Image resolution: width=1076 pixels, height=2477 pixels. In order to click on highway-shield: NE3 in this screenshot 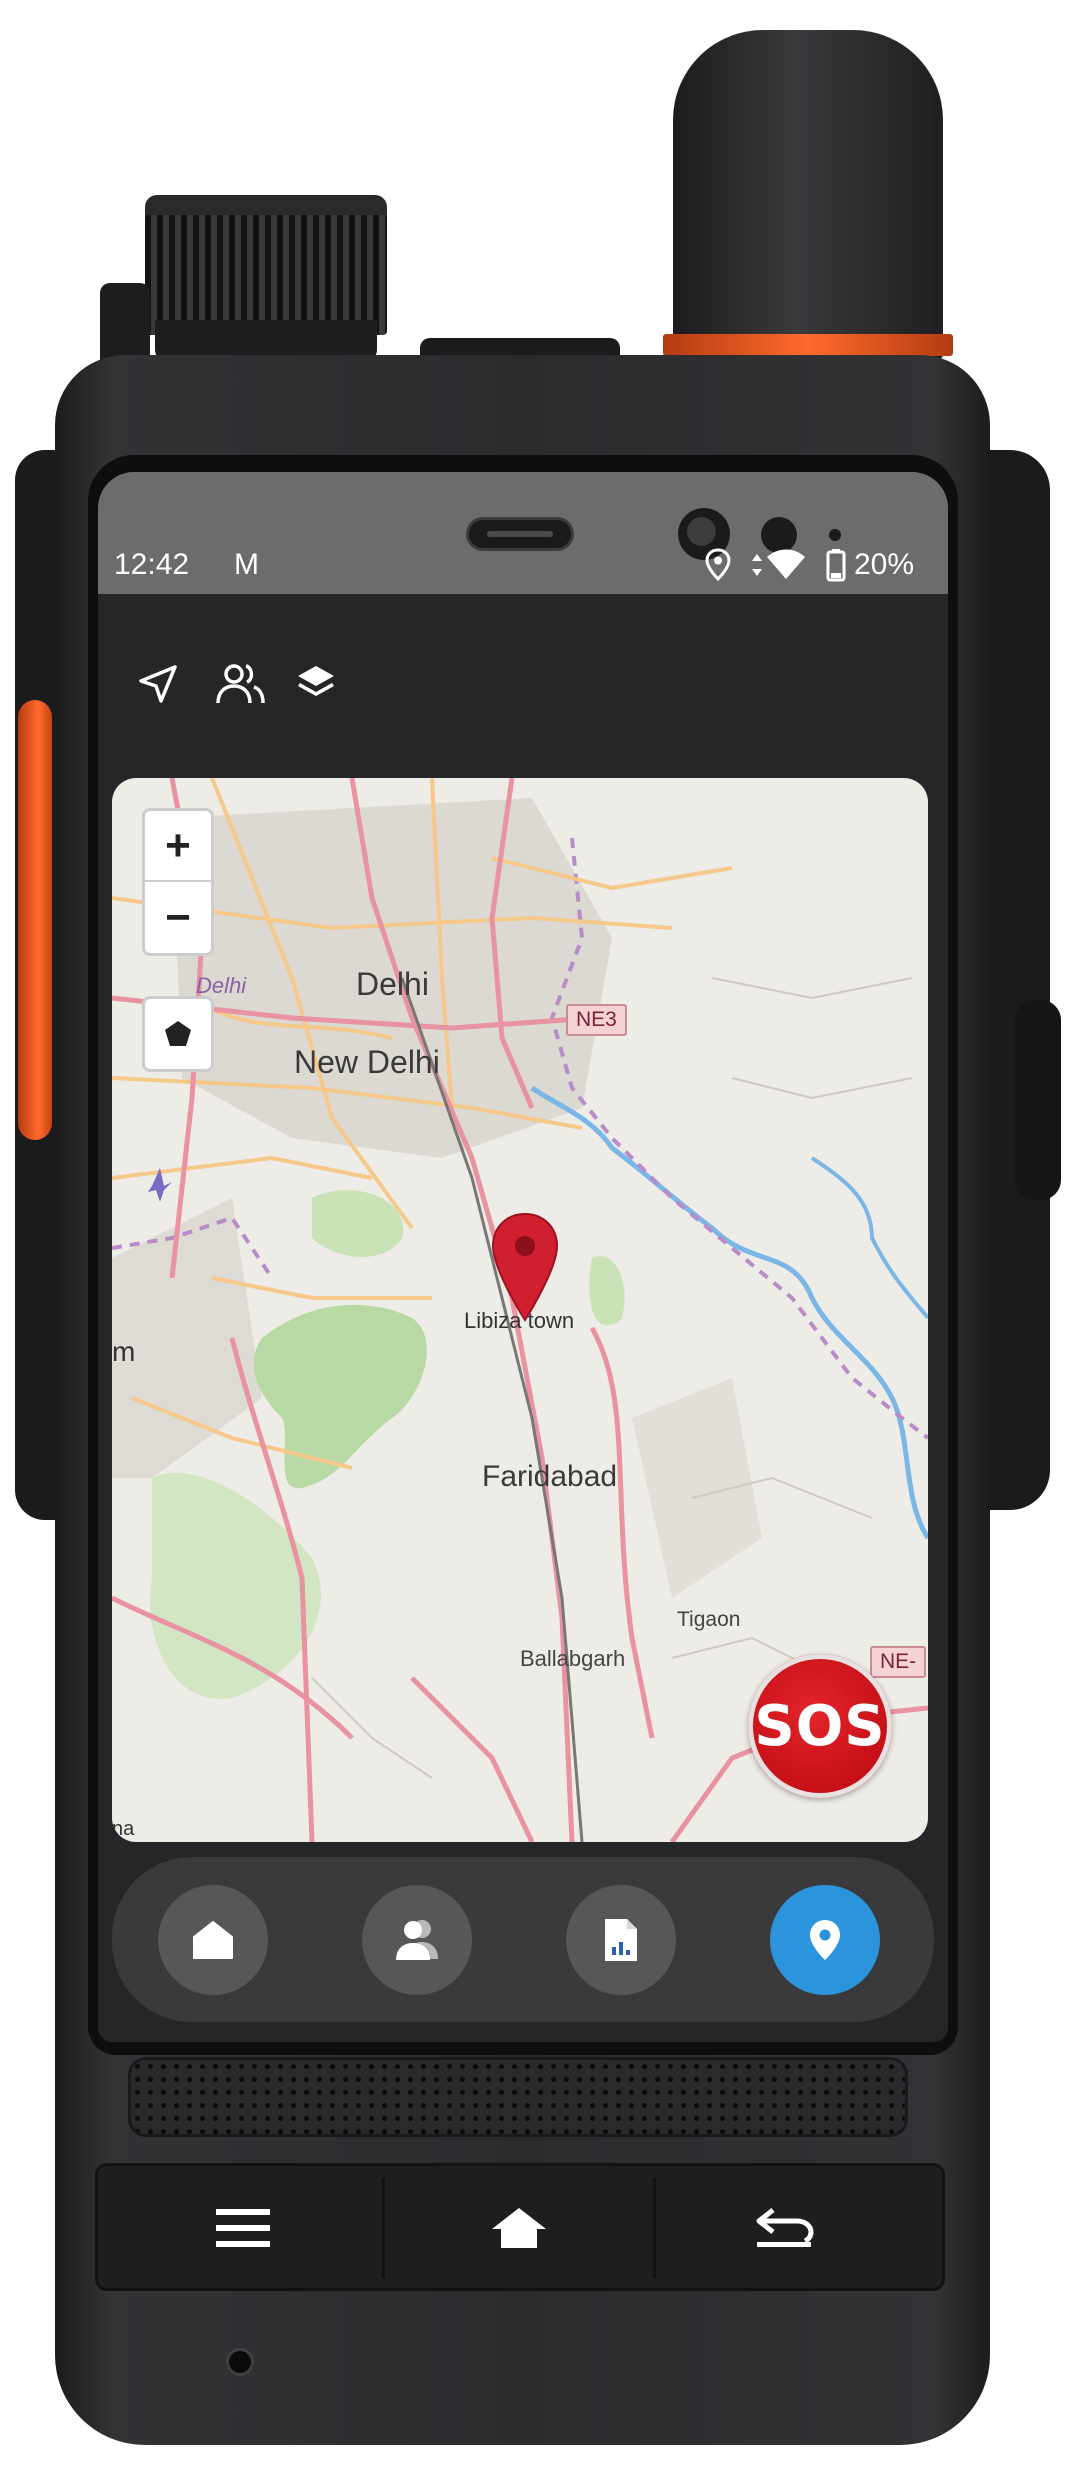, I will do `click(596, 1020)`.